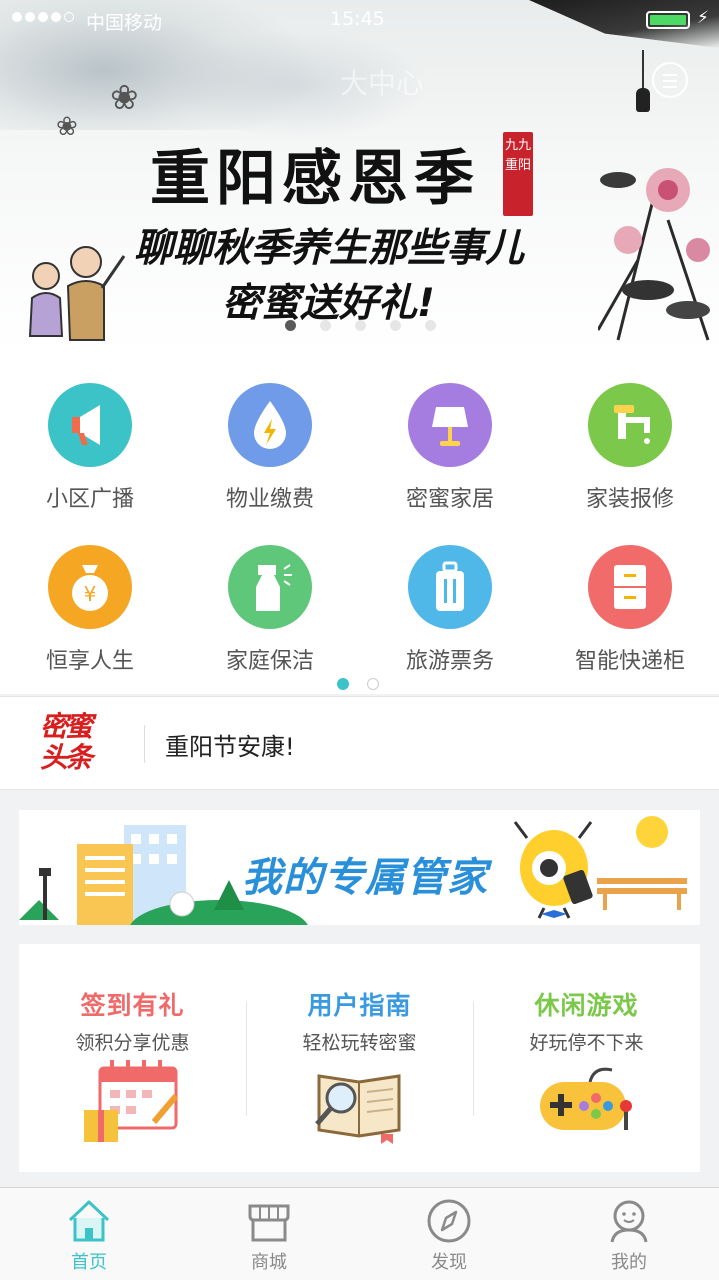 The width and height of the screenshot is (719, 1280). I want to click on tab-profile: 我的, so click(629, 1236).